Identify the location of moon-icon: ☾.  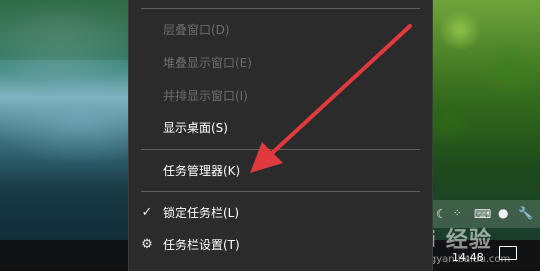
(441, 214).